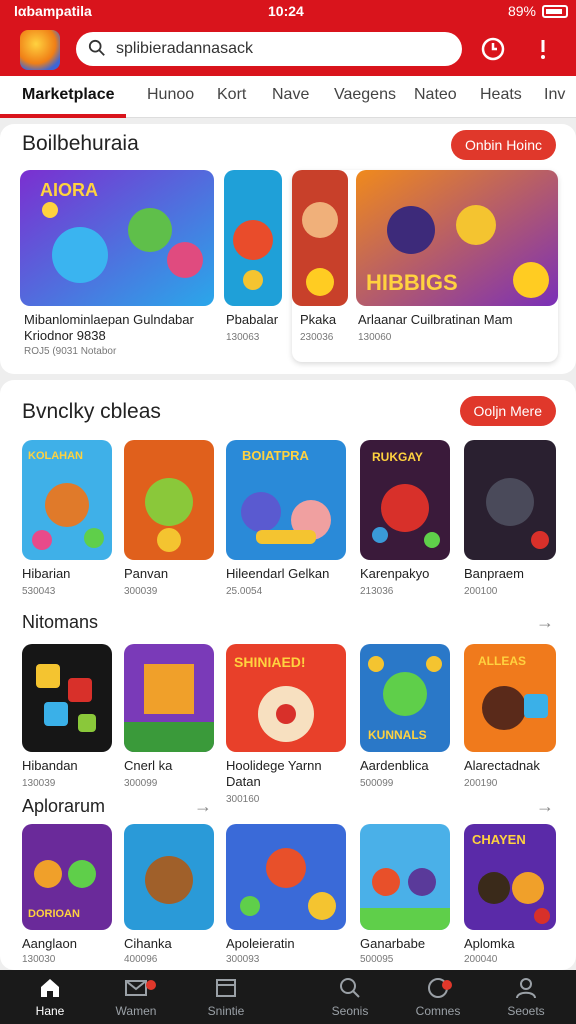 The height and width of the screenshot is (1024, 576). I want to click on game-title: Alarectadnak, so click(502, 765).